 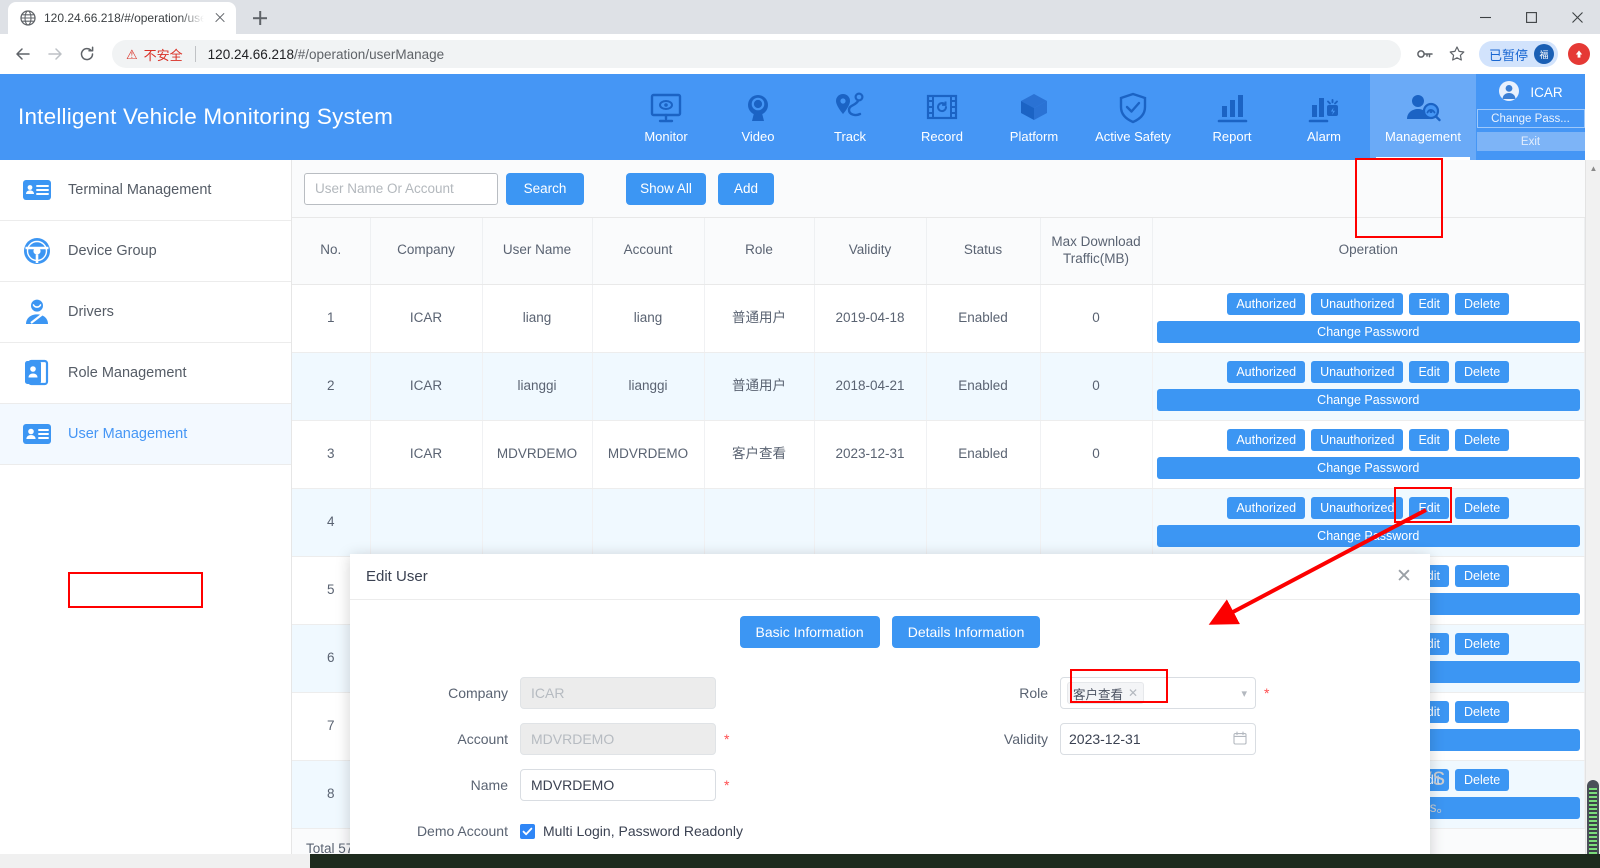 I want to click on browser-tab: 120.24.66.218/#/operation/use, so click(x=122, y=18).